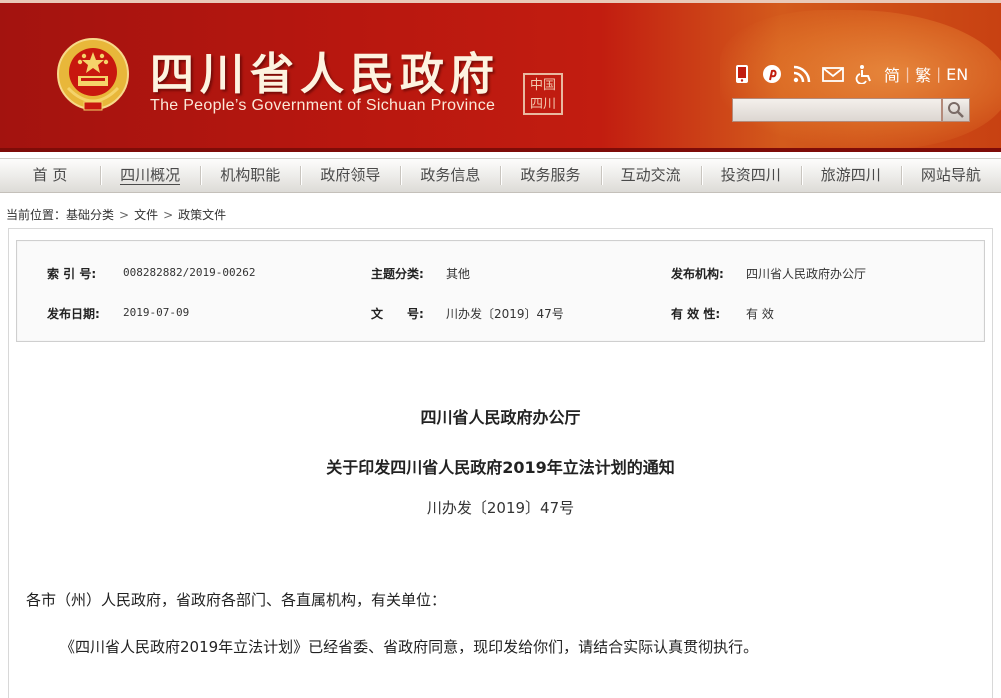  Describe the element at coordinates (500, 508) in the screenshot. I see `document-number: 川办发〔2019〕47号` at that location.